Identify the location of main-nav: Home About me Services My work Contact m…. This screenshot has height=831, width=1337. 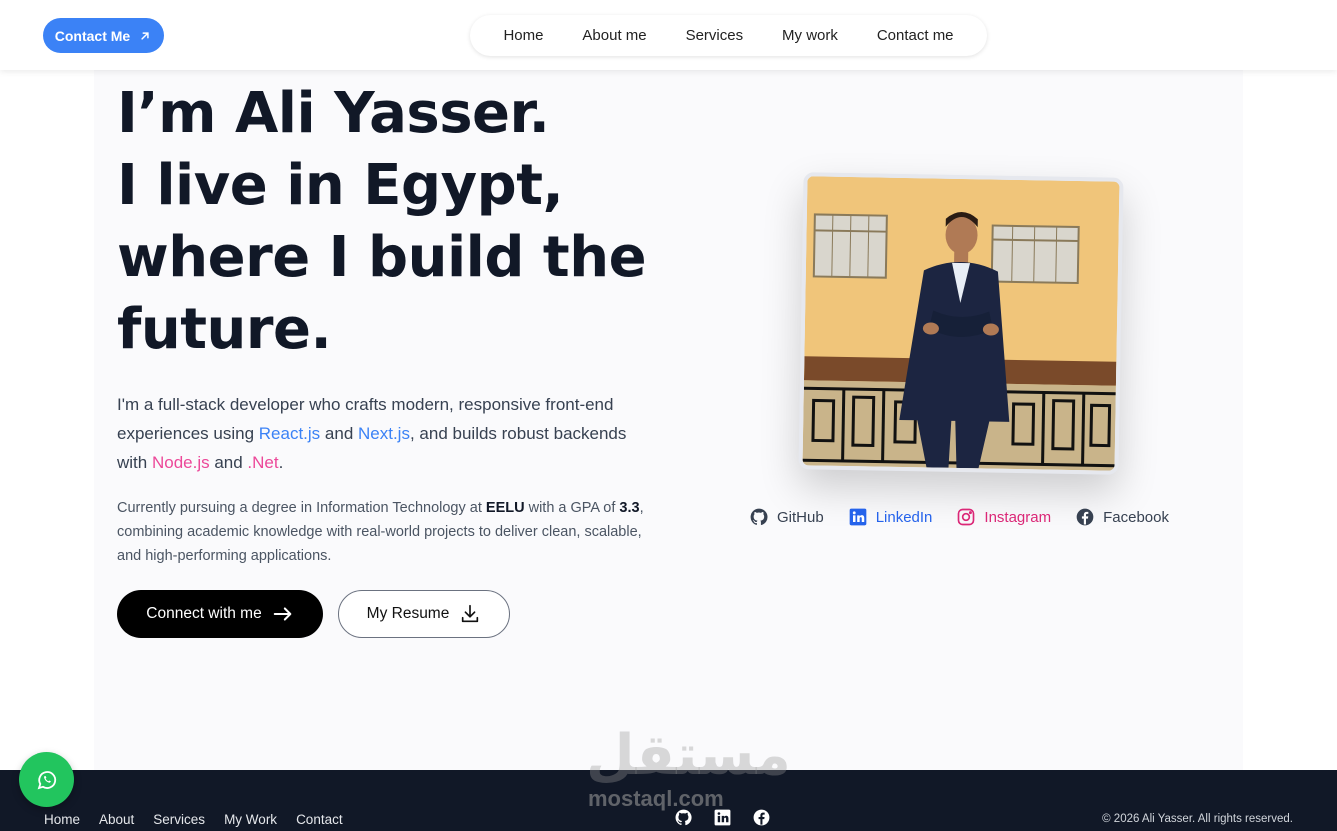
(728, 35).